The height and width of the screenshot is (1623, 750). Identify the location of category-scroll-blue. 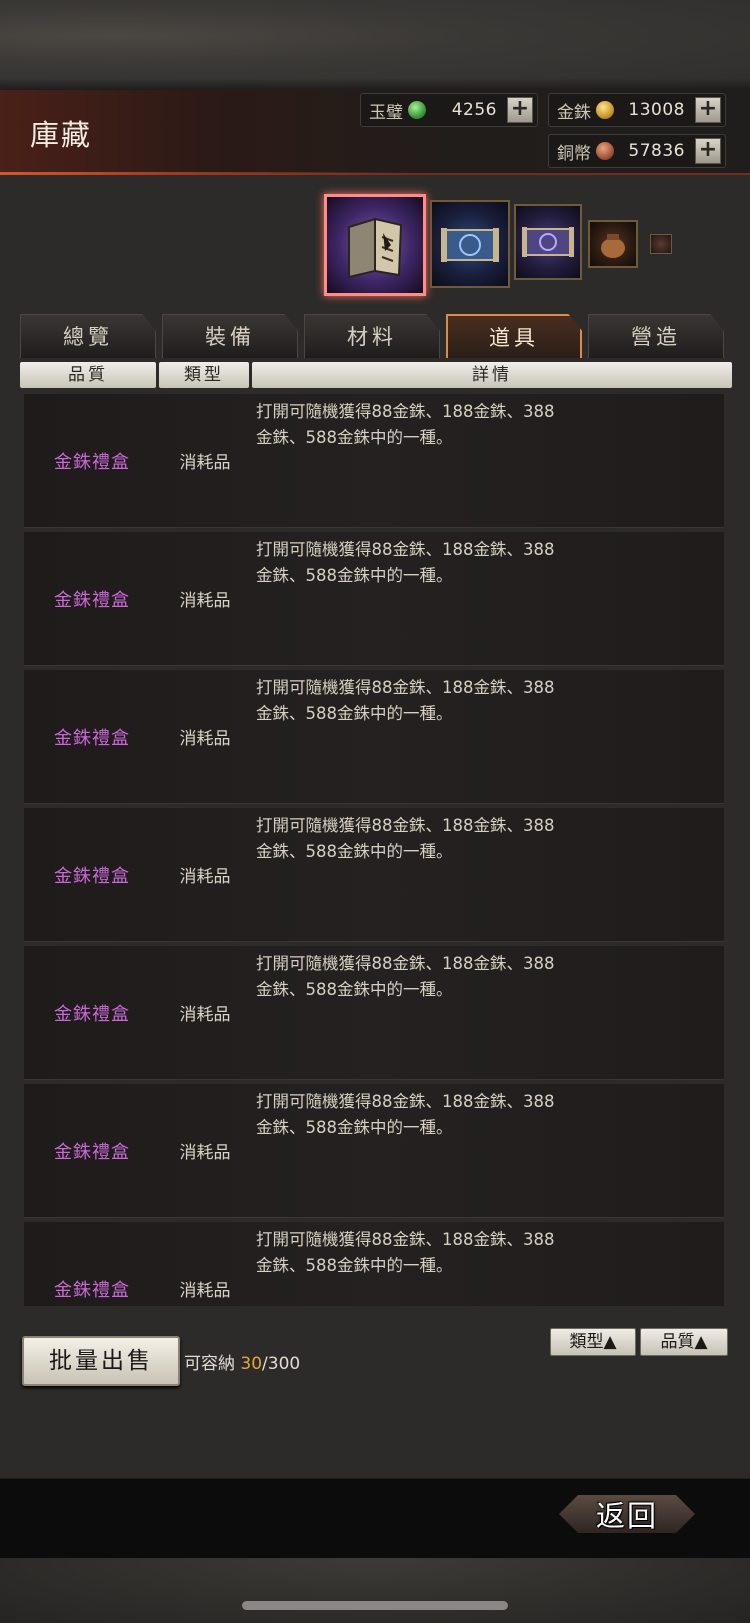
(470, 244).